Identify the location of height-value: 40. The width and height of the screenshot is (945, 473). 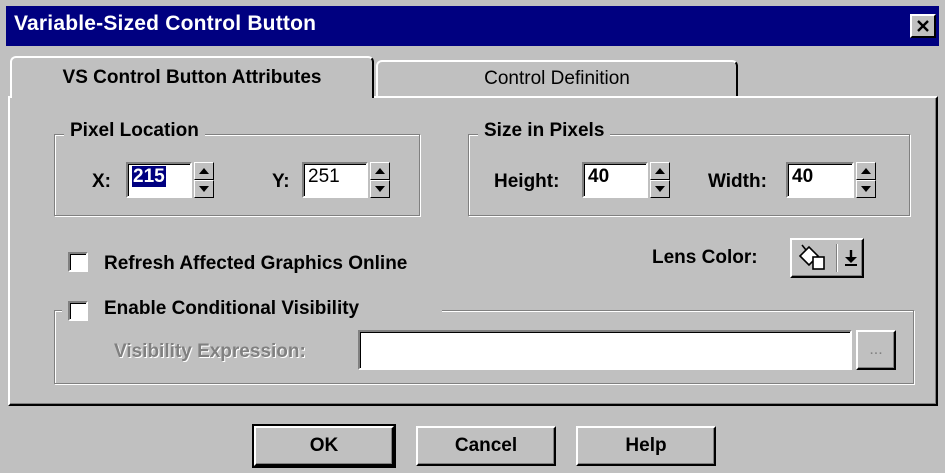
(599, 176).